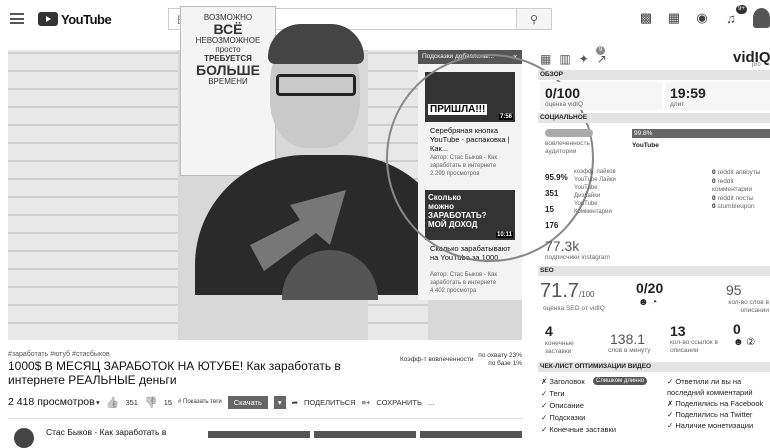 The height and width of the screenshot is (448, 770). I want to click on vidiq-score-label: оценка vidIQ, so click(564, 104).